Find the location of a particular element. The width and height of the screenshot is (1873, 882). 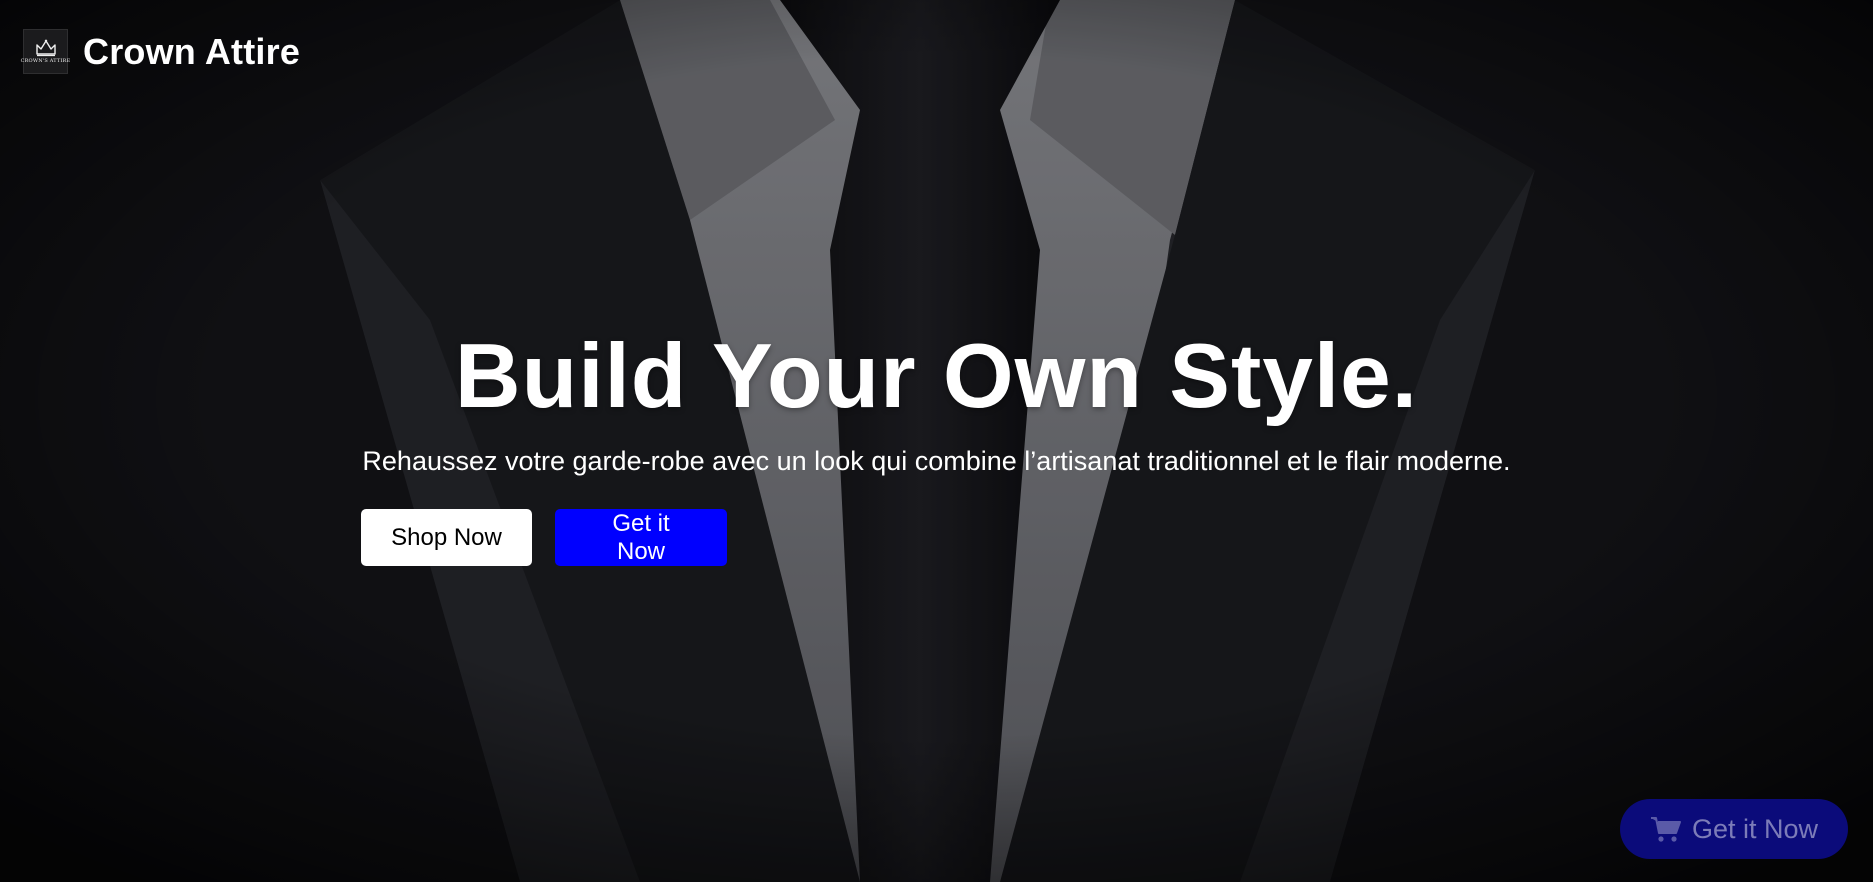

logo-wordmark: CROWN'S ATTIRE is located at coordinates (45, 61).